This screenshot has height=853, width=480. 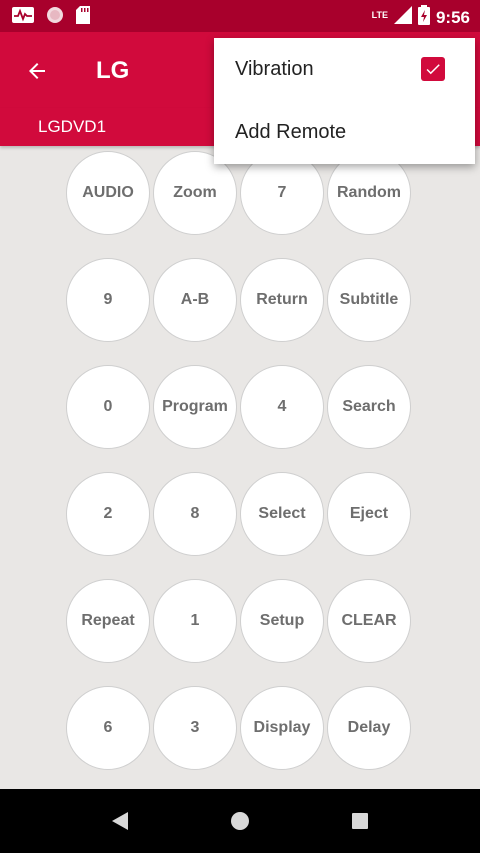 I want to click on status-right: LTE 9:56, so click(x=421, y=17).